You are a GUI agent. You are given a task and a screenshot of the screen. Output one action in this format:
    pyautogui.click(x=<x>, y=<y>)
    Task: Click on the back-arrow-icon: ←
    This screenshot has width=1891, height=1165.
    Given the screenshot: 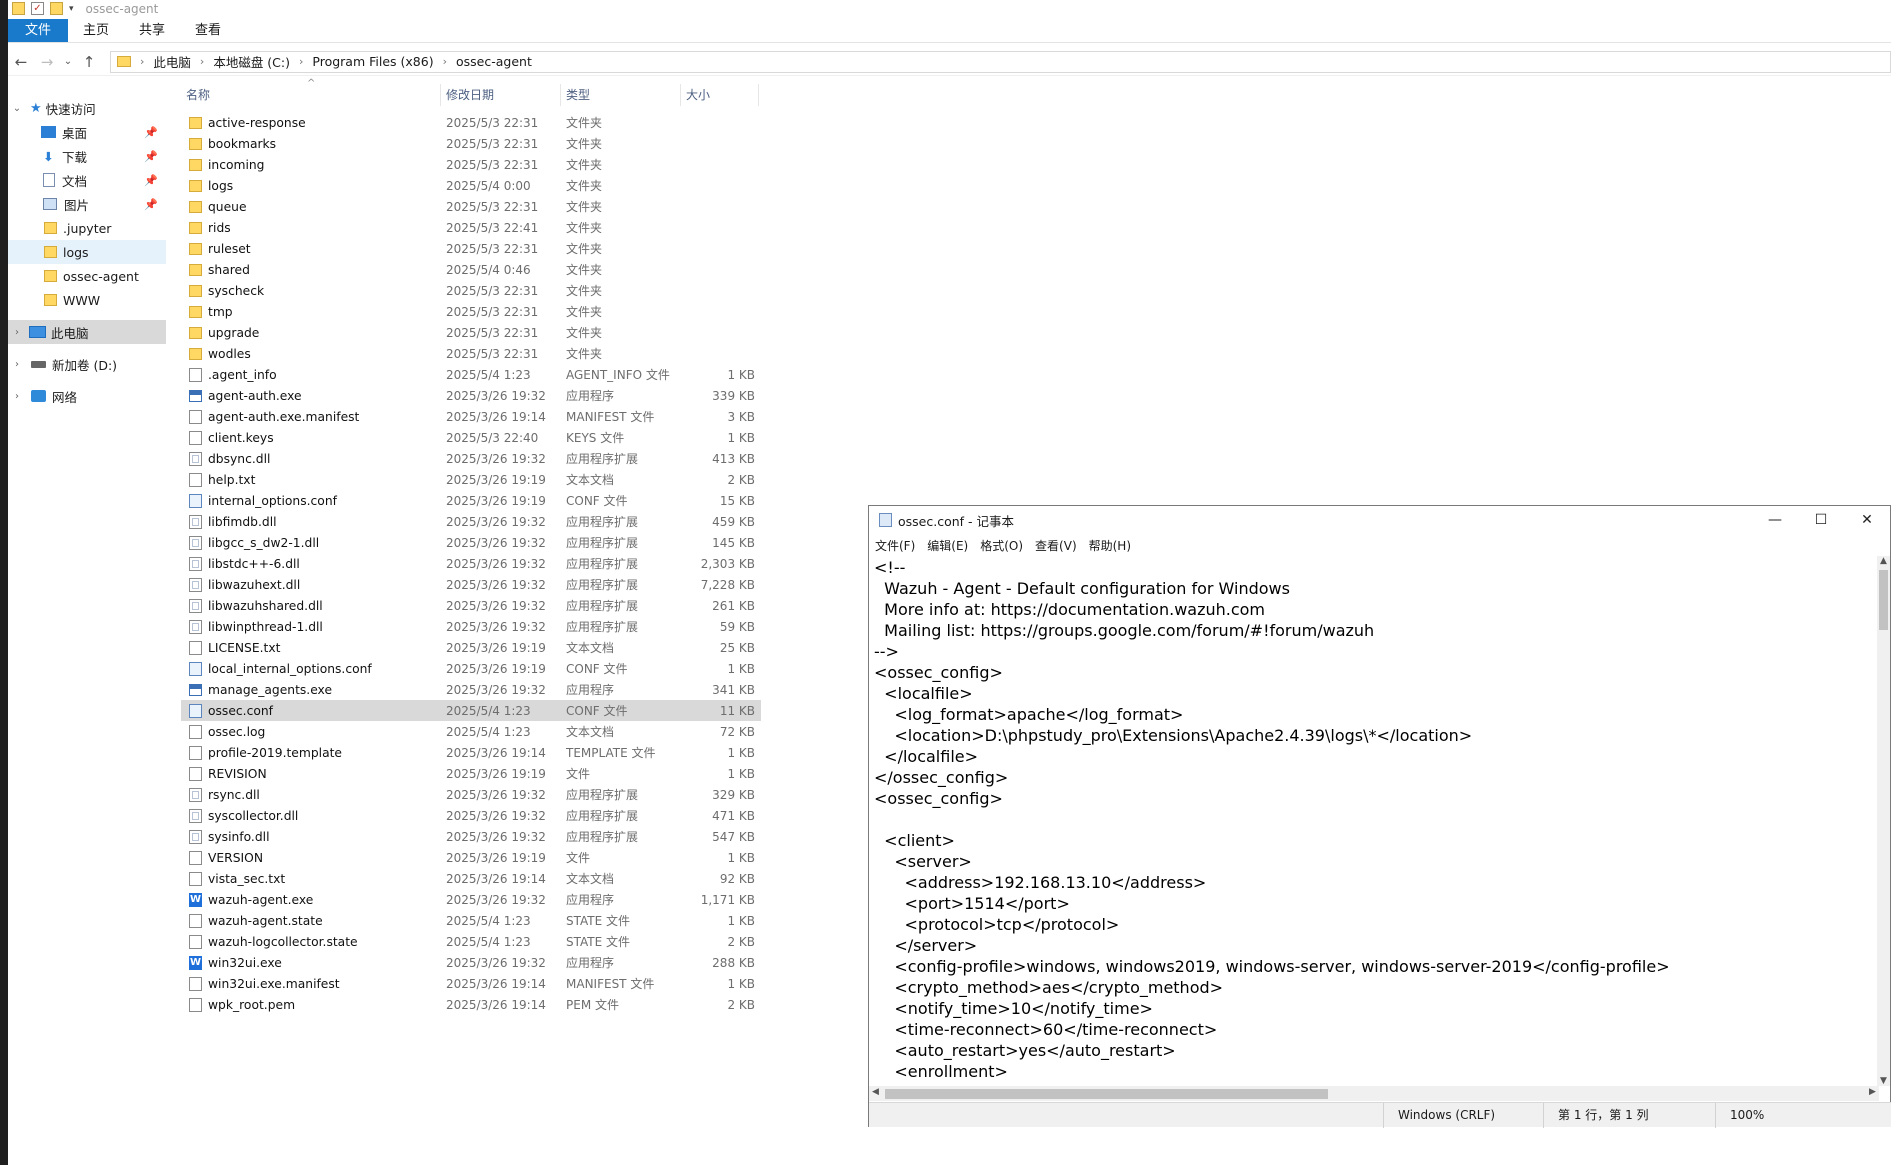 What is the action you would take?
    pyautogui.click(x=21, y=62)
    